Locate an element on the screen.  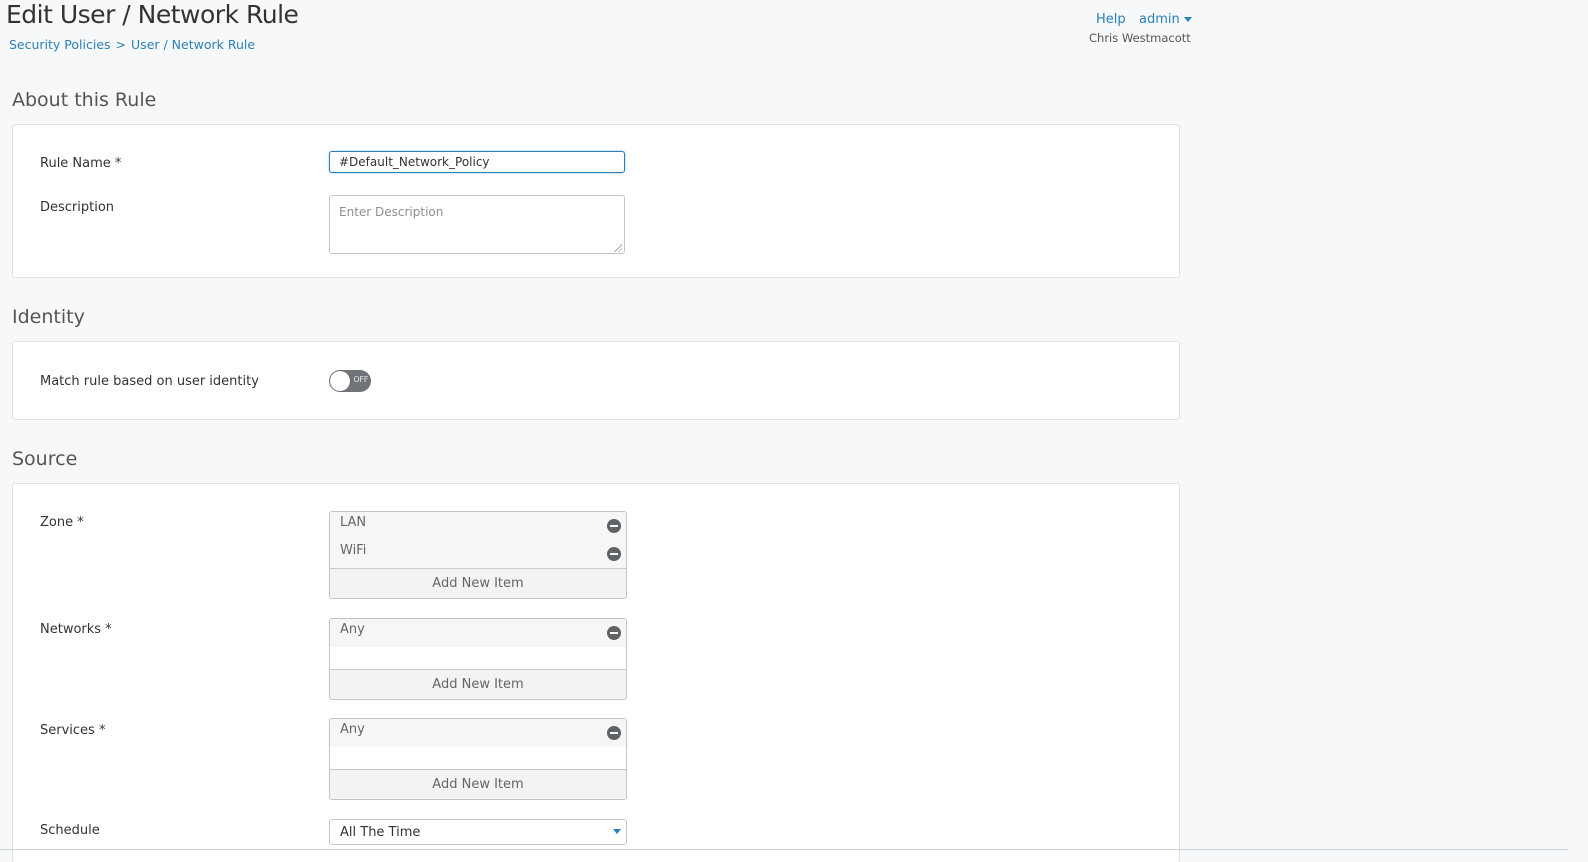
toggle-knob is located at coordinates (340, 381).